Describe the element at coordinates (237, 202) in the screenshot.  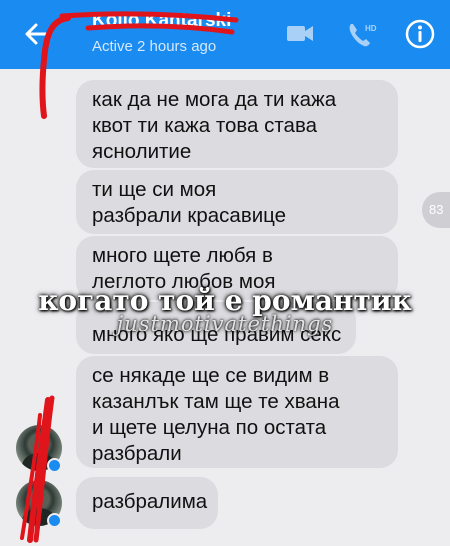
I see `message-bubble: ти ще си моя разбрали красавице` at that location.